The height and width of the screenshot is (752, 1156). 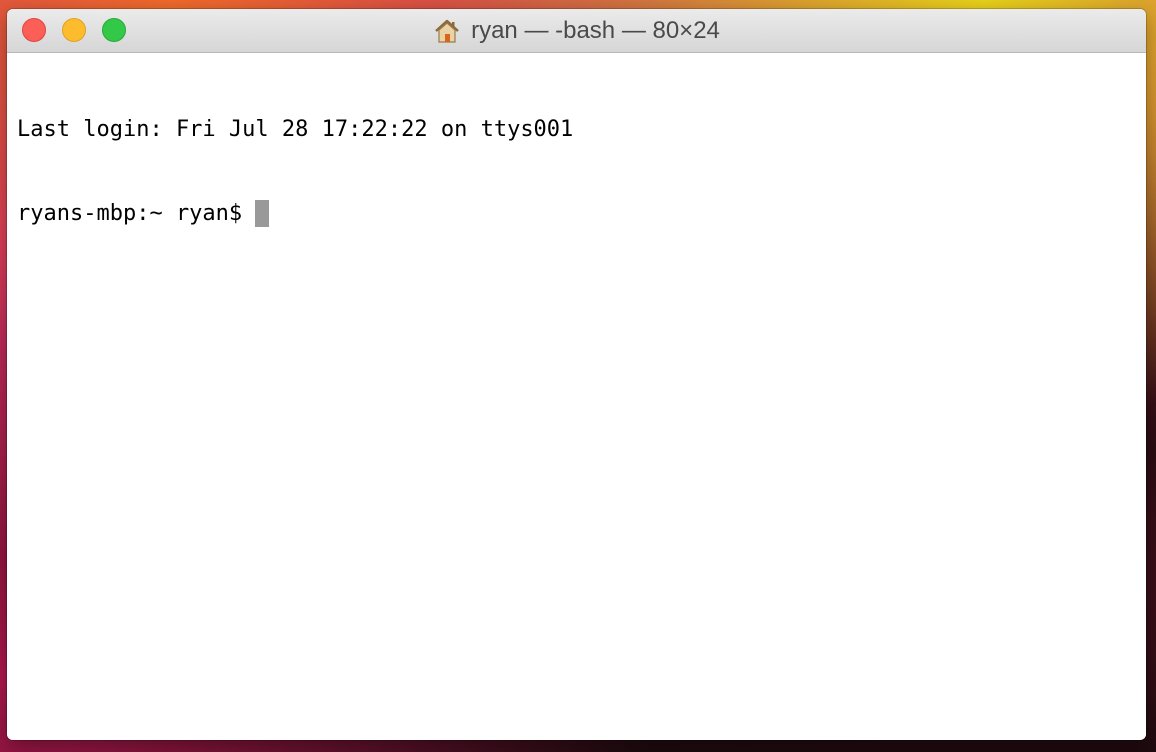 I want to click on text-cursor, so click(x=262, y=213).